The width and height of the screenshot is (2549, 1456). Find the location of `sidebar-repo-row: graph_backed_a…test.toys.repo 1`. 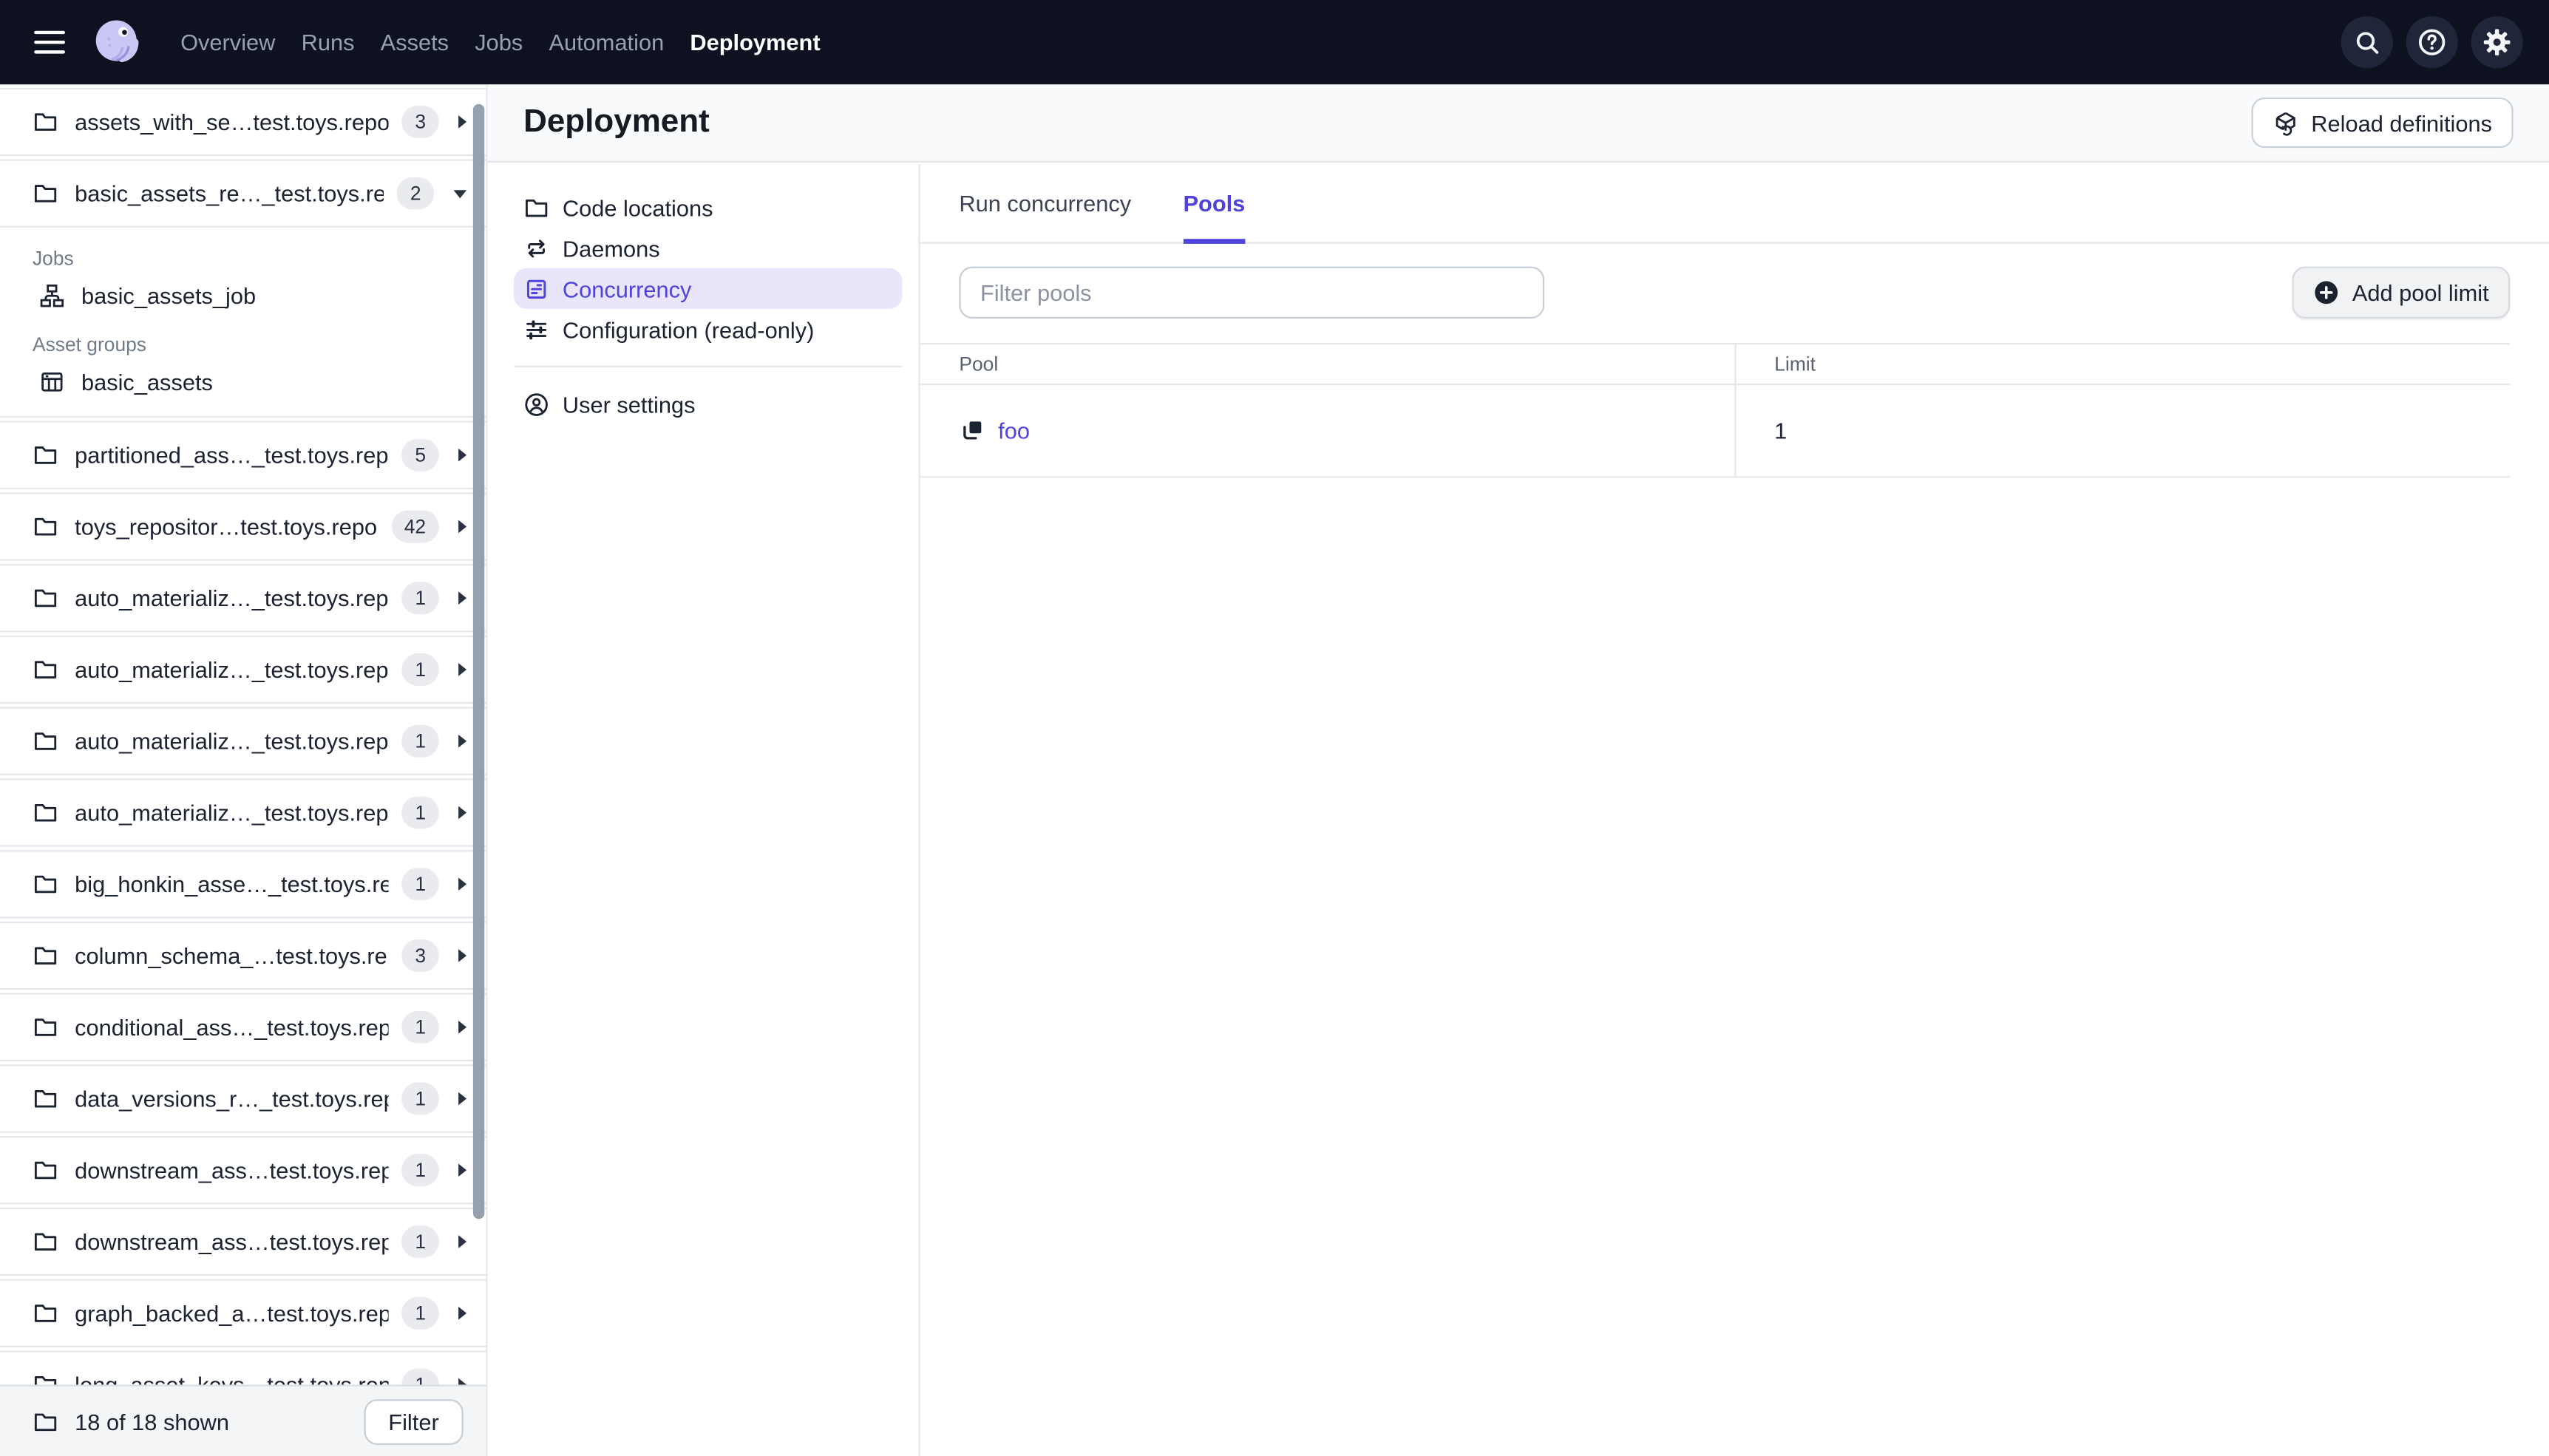

sidebar-repo-row: graph_backed_a…test.toys.repo 1 is located at coordinates (243, 1313).